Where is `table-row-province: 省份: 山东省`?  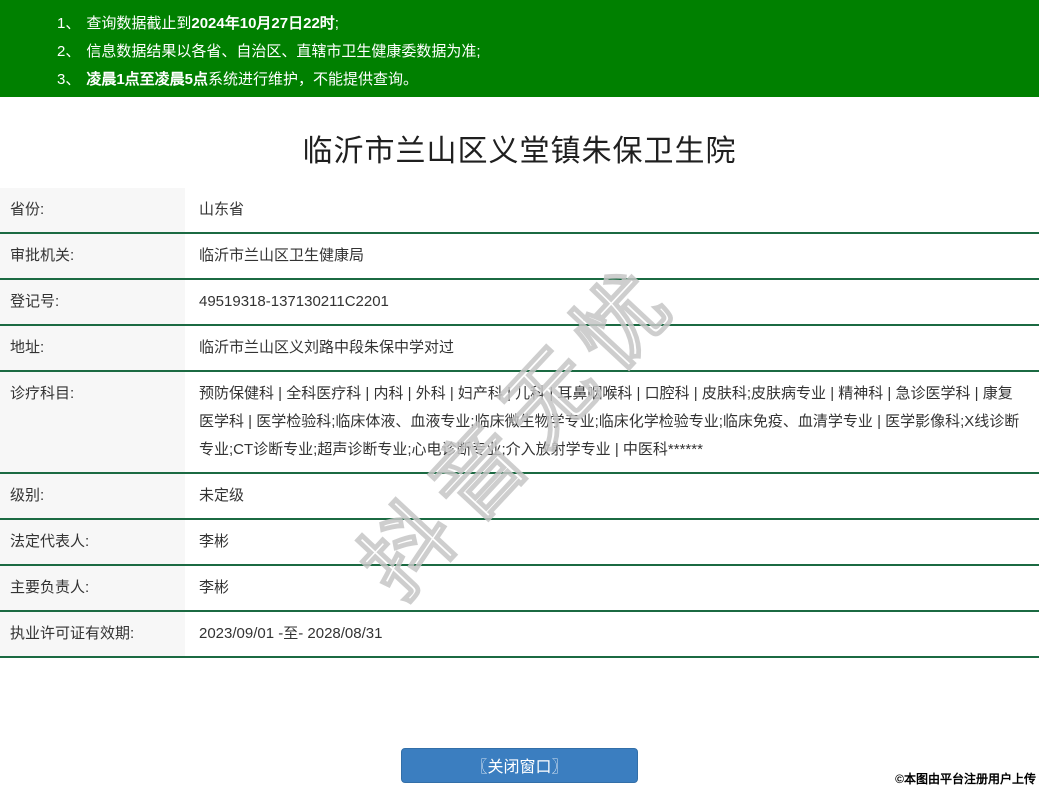 table-row-province: 省份: 山东省 is located at coordinates (519, 211).